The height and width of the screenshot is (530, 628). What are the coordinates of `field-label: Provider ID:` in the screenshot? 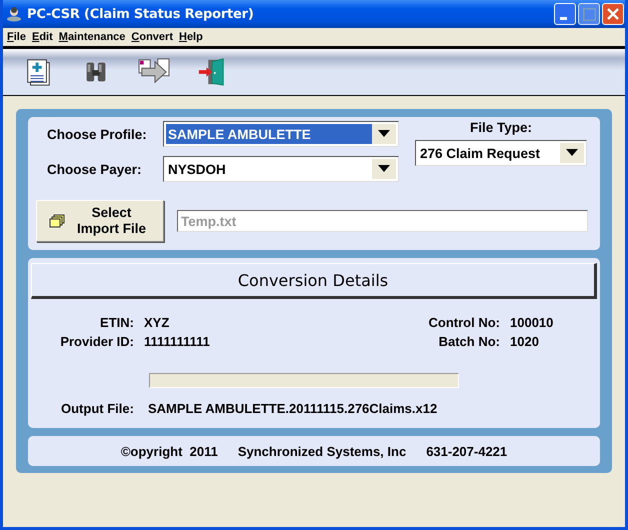 It's located at (96, 341).